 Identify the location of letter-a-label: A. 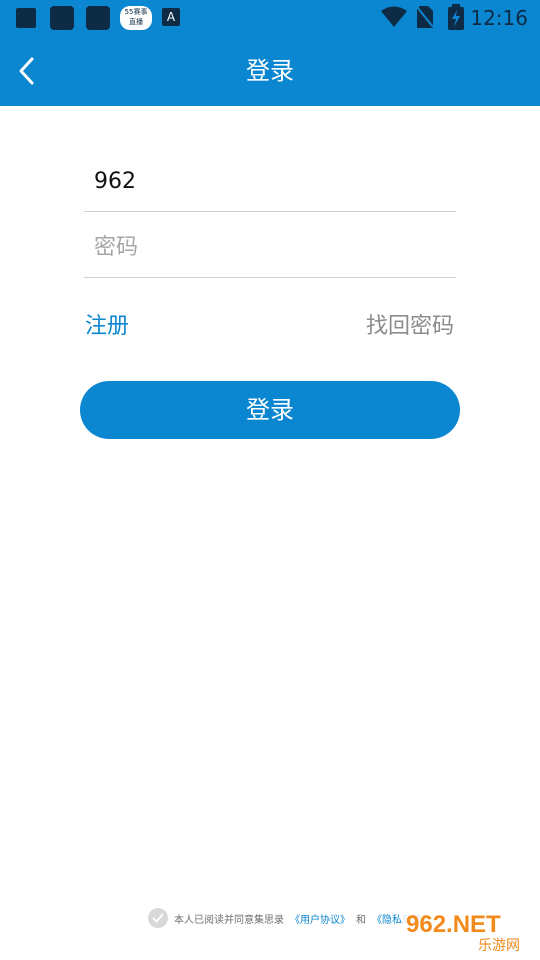
(171, 17).